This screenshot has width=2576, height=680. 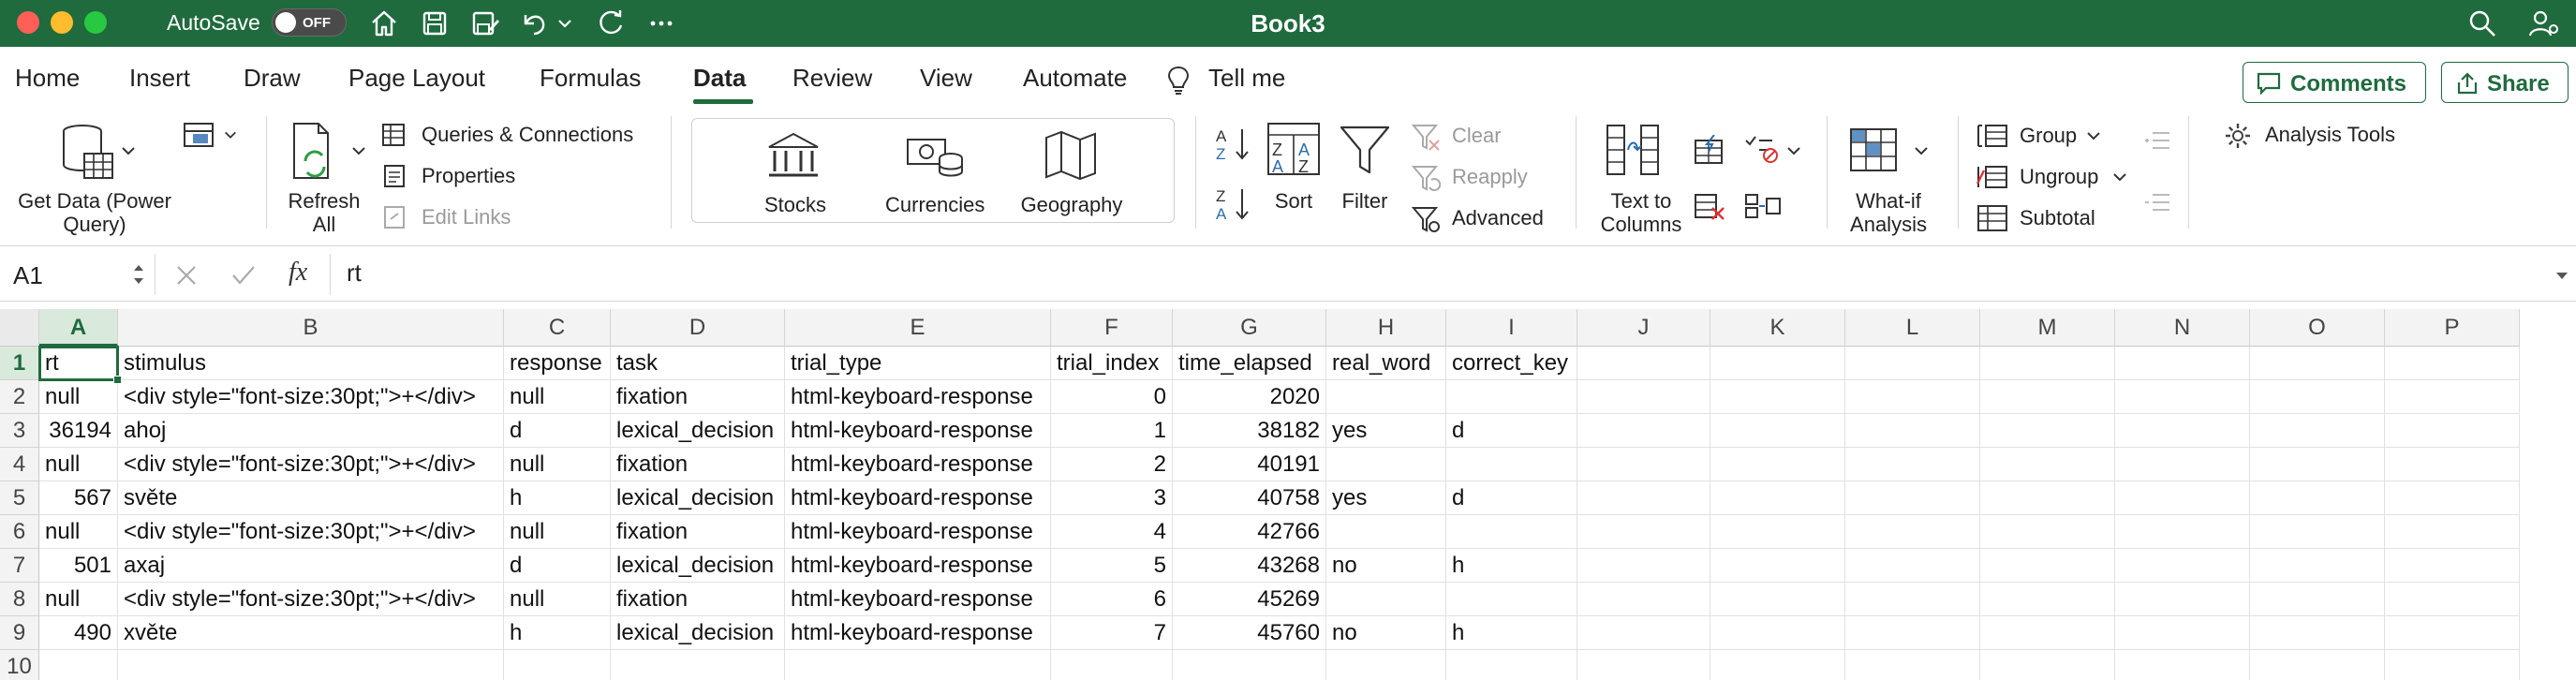 I want to click on cell-l5, so click(x=1912, y=498).